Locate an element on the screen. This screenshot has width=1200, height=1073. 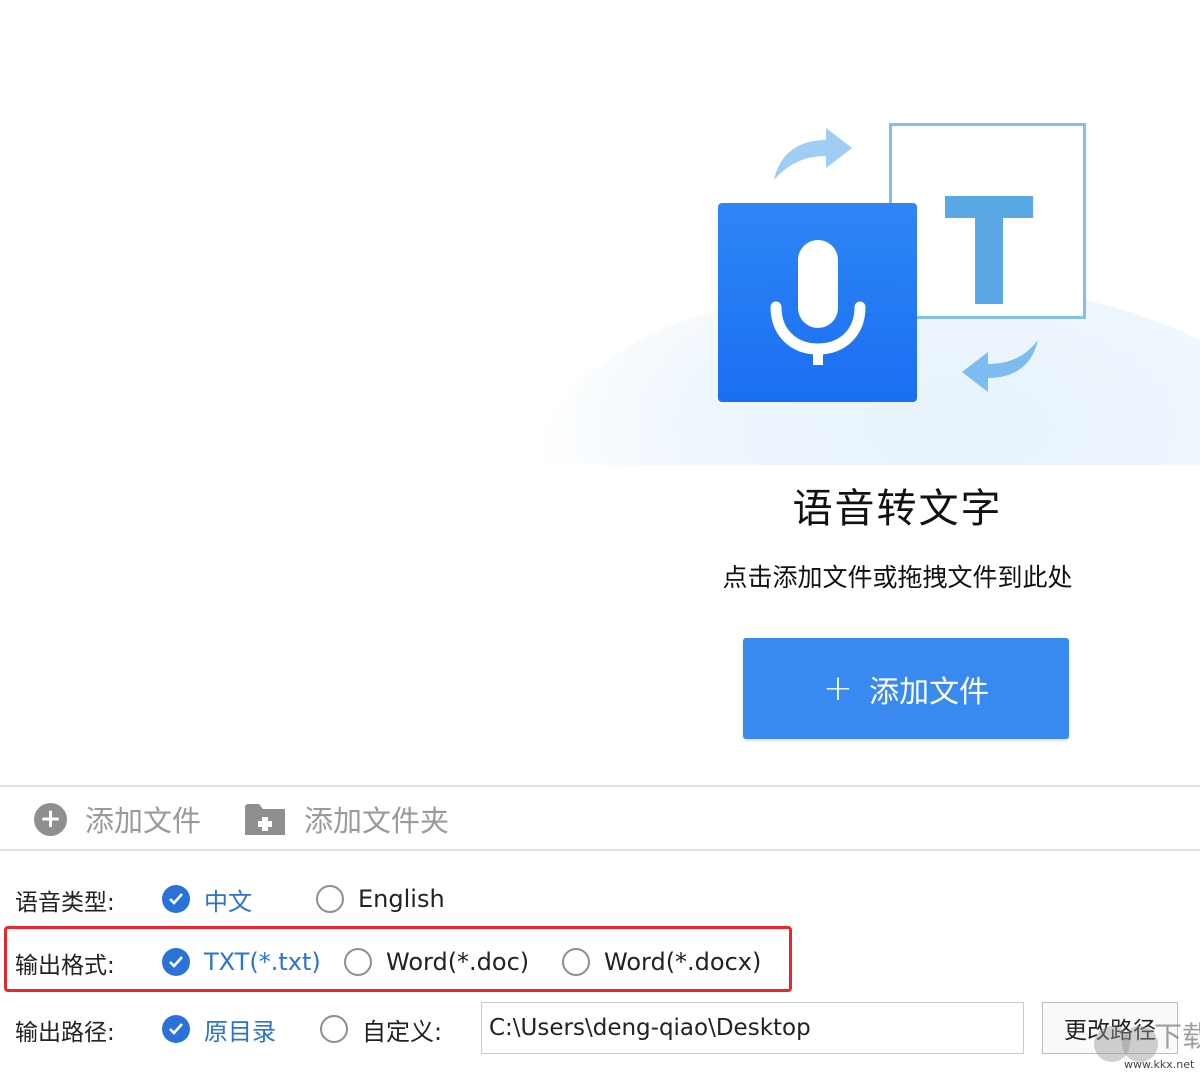
format-option-label: Word(*.doc) is located at coordinates (458, 962).